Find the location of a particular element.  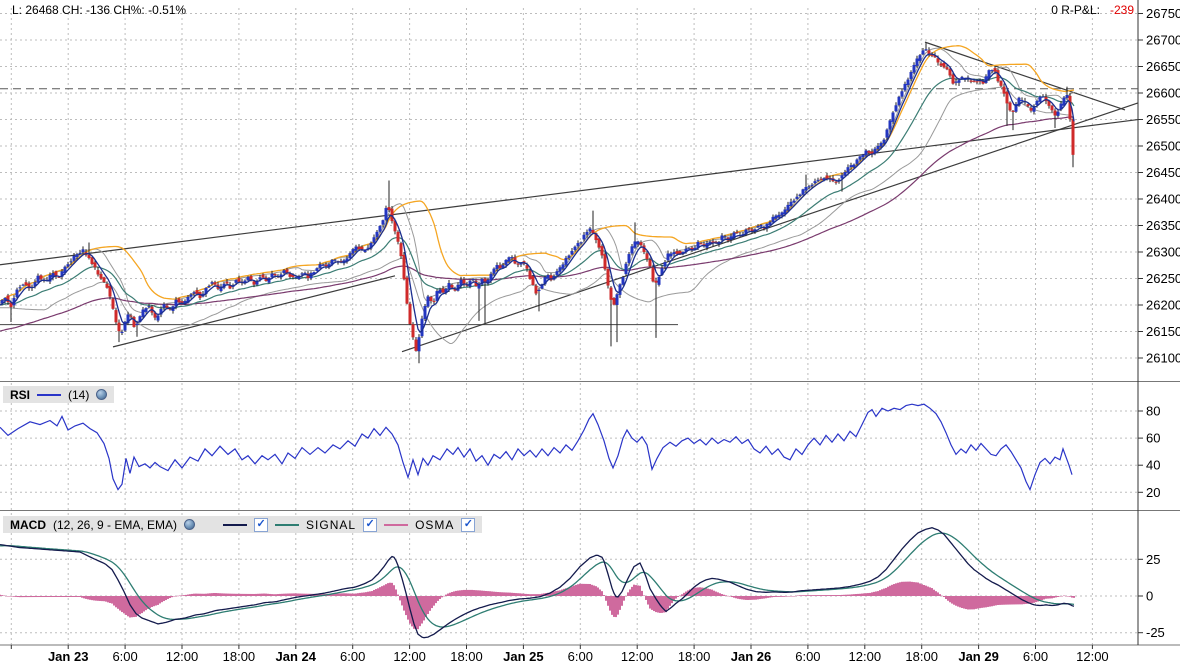

macd-title: MACD is located at coordinates (28, 524).